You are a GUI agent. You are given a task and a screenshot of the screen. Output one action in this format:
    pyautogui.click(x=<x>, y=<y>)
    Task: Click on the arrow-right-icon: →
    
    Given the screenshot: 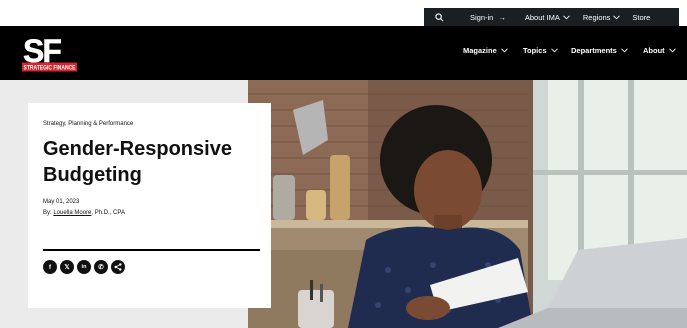 What is the action you would take?
    pyautogui.click(x=502, y=17)
    